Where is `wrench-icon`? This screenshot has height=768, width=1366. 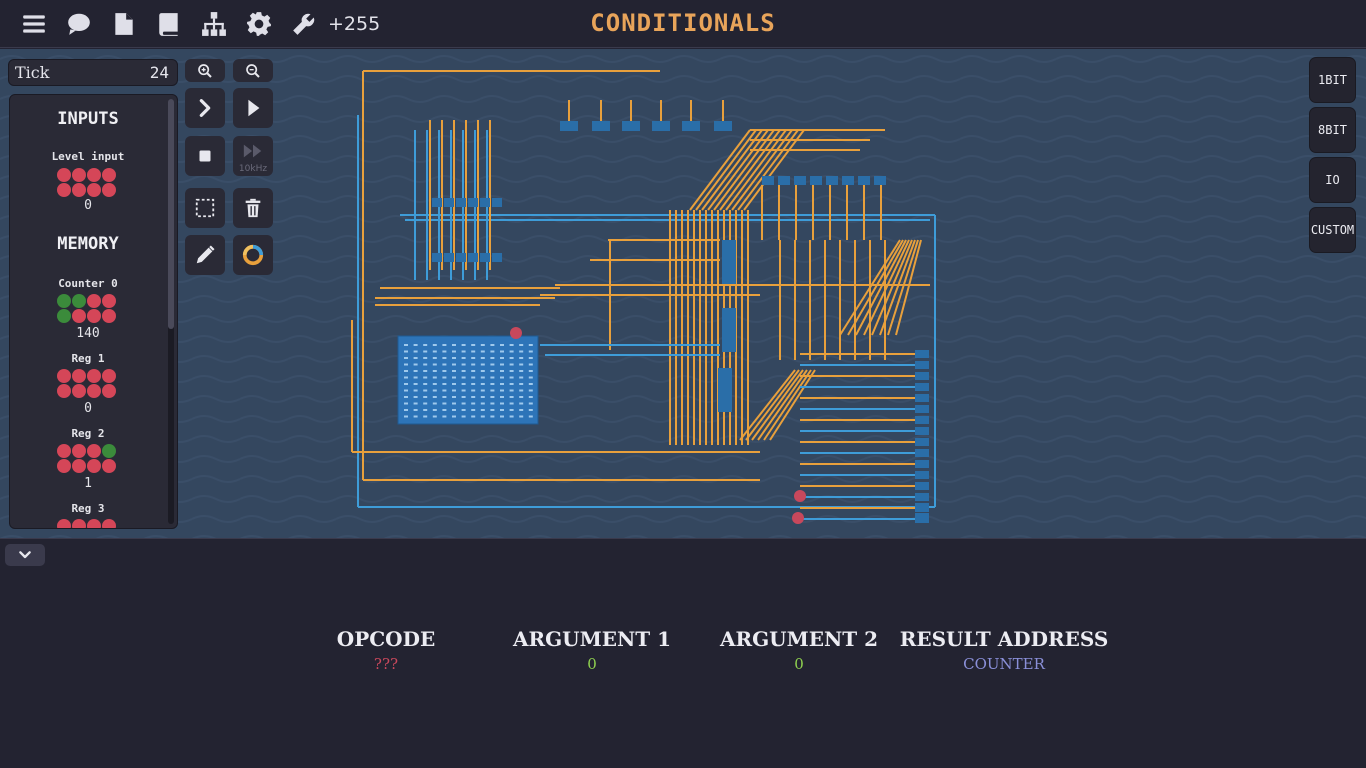 wrench-icon is located at coordinates (304, 24).